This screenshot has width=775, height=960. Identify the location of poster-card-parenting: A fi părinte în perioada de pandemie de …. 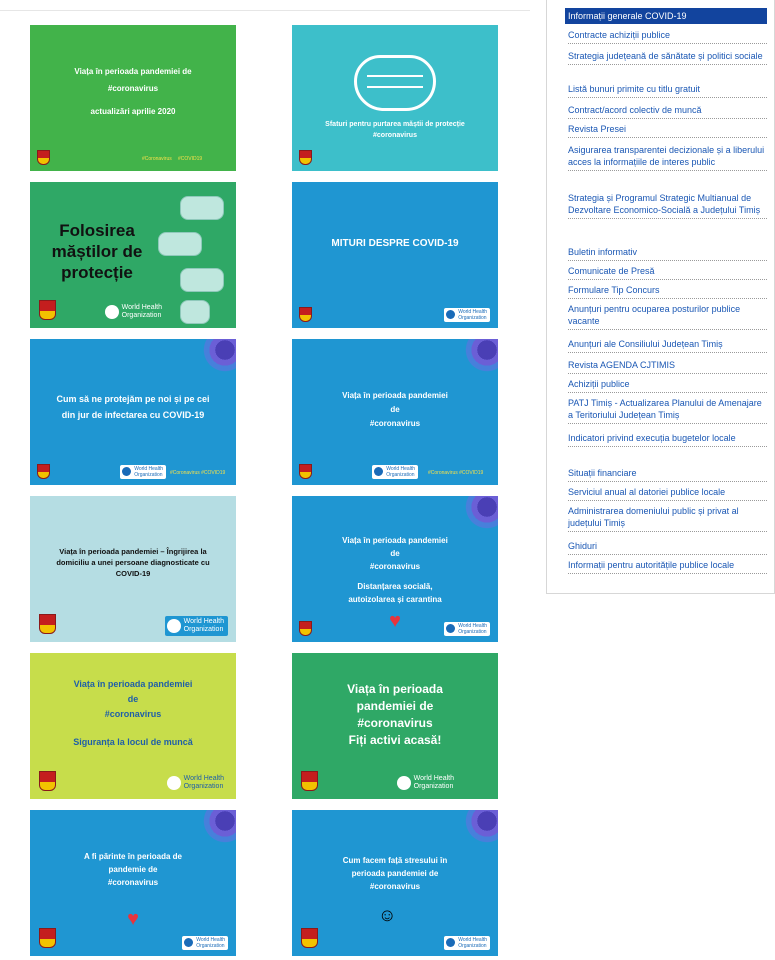
(133, 883).